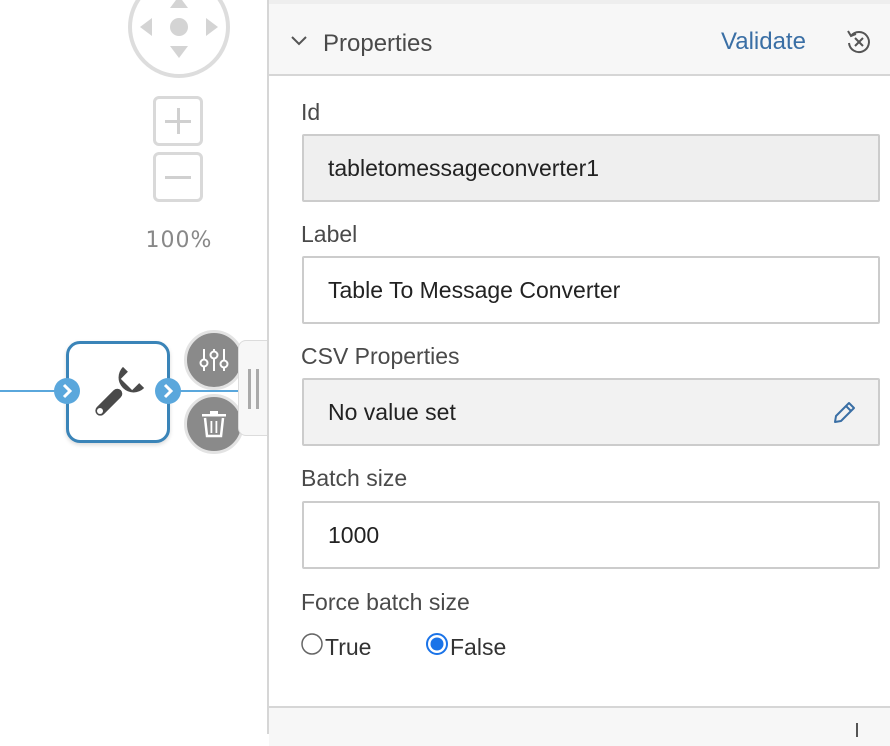 The height and width of the screenshot is (746, 890). I want to click on node-delete-button, so click(214, 424).